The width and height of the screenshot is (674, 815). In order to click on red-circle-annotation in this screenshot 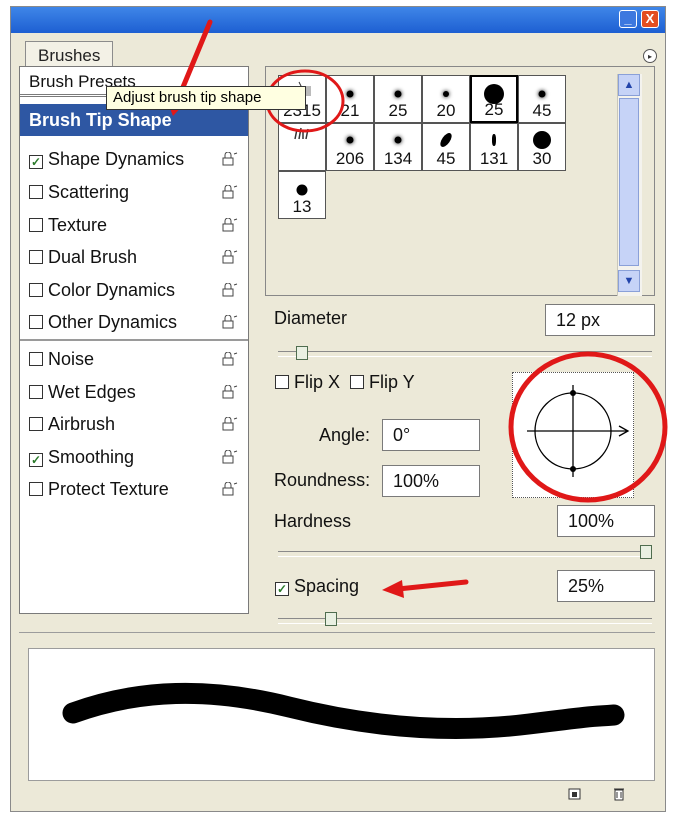, I will do `click(588, 427)`.